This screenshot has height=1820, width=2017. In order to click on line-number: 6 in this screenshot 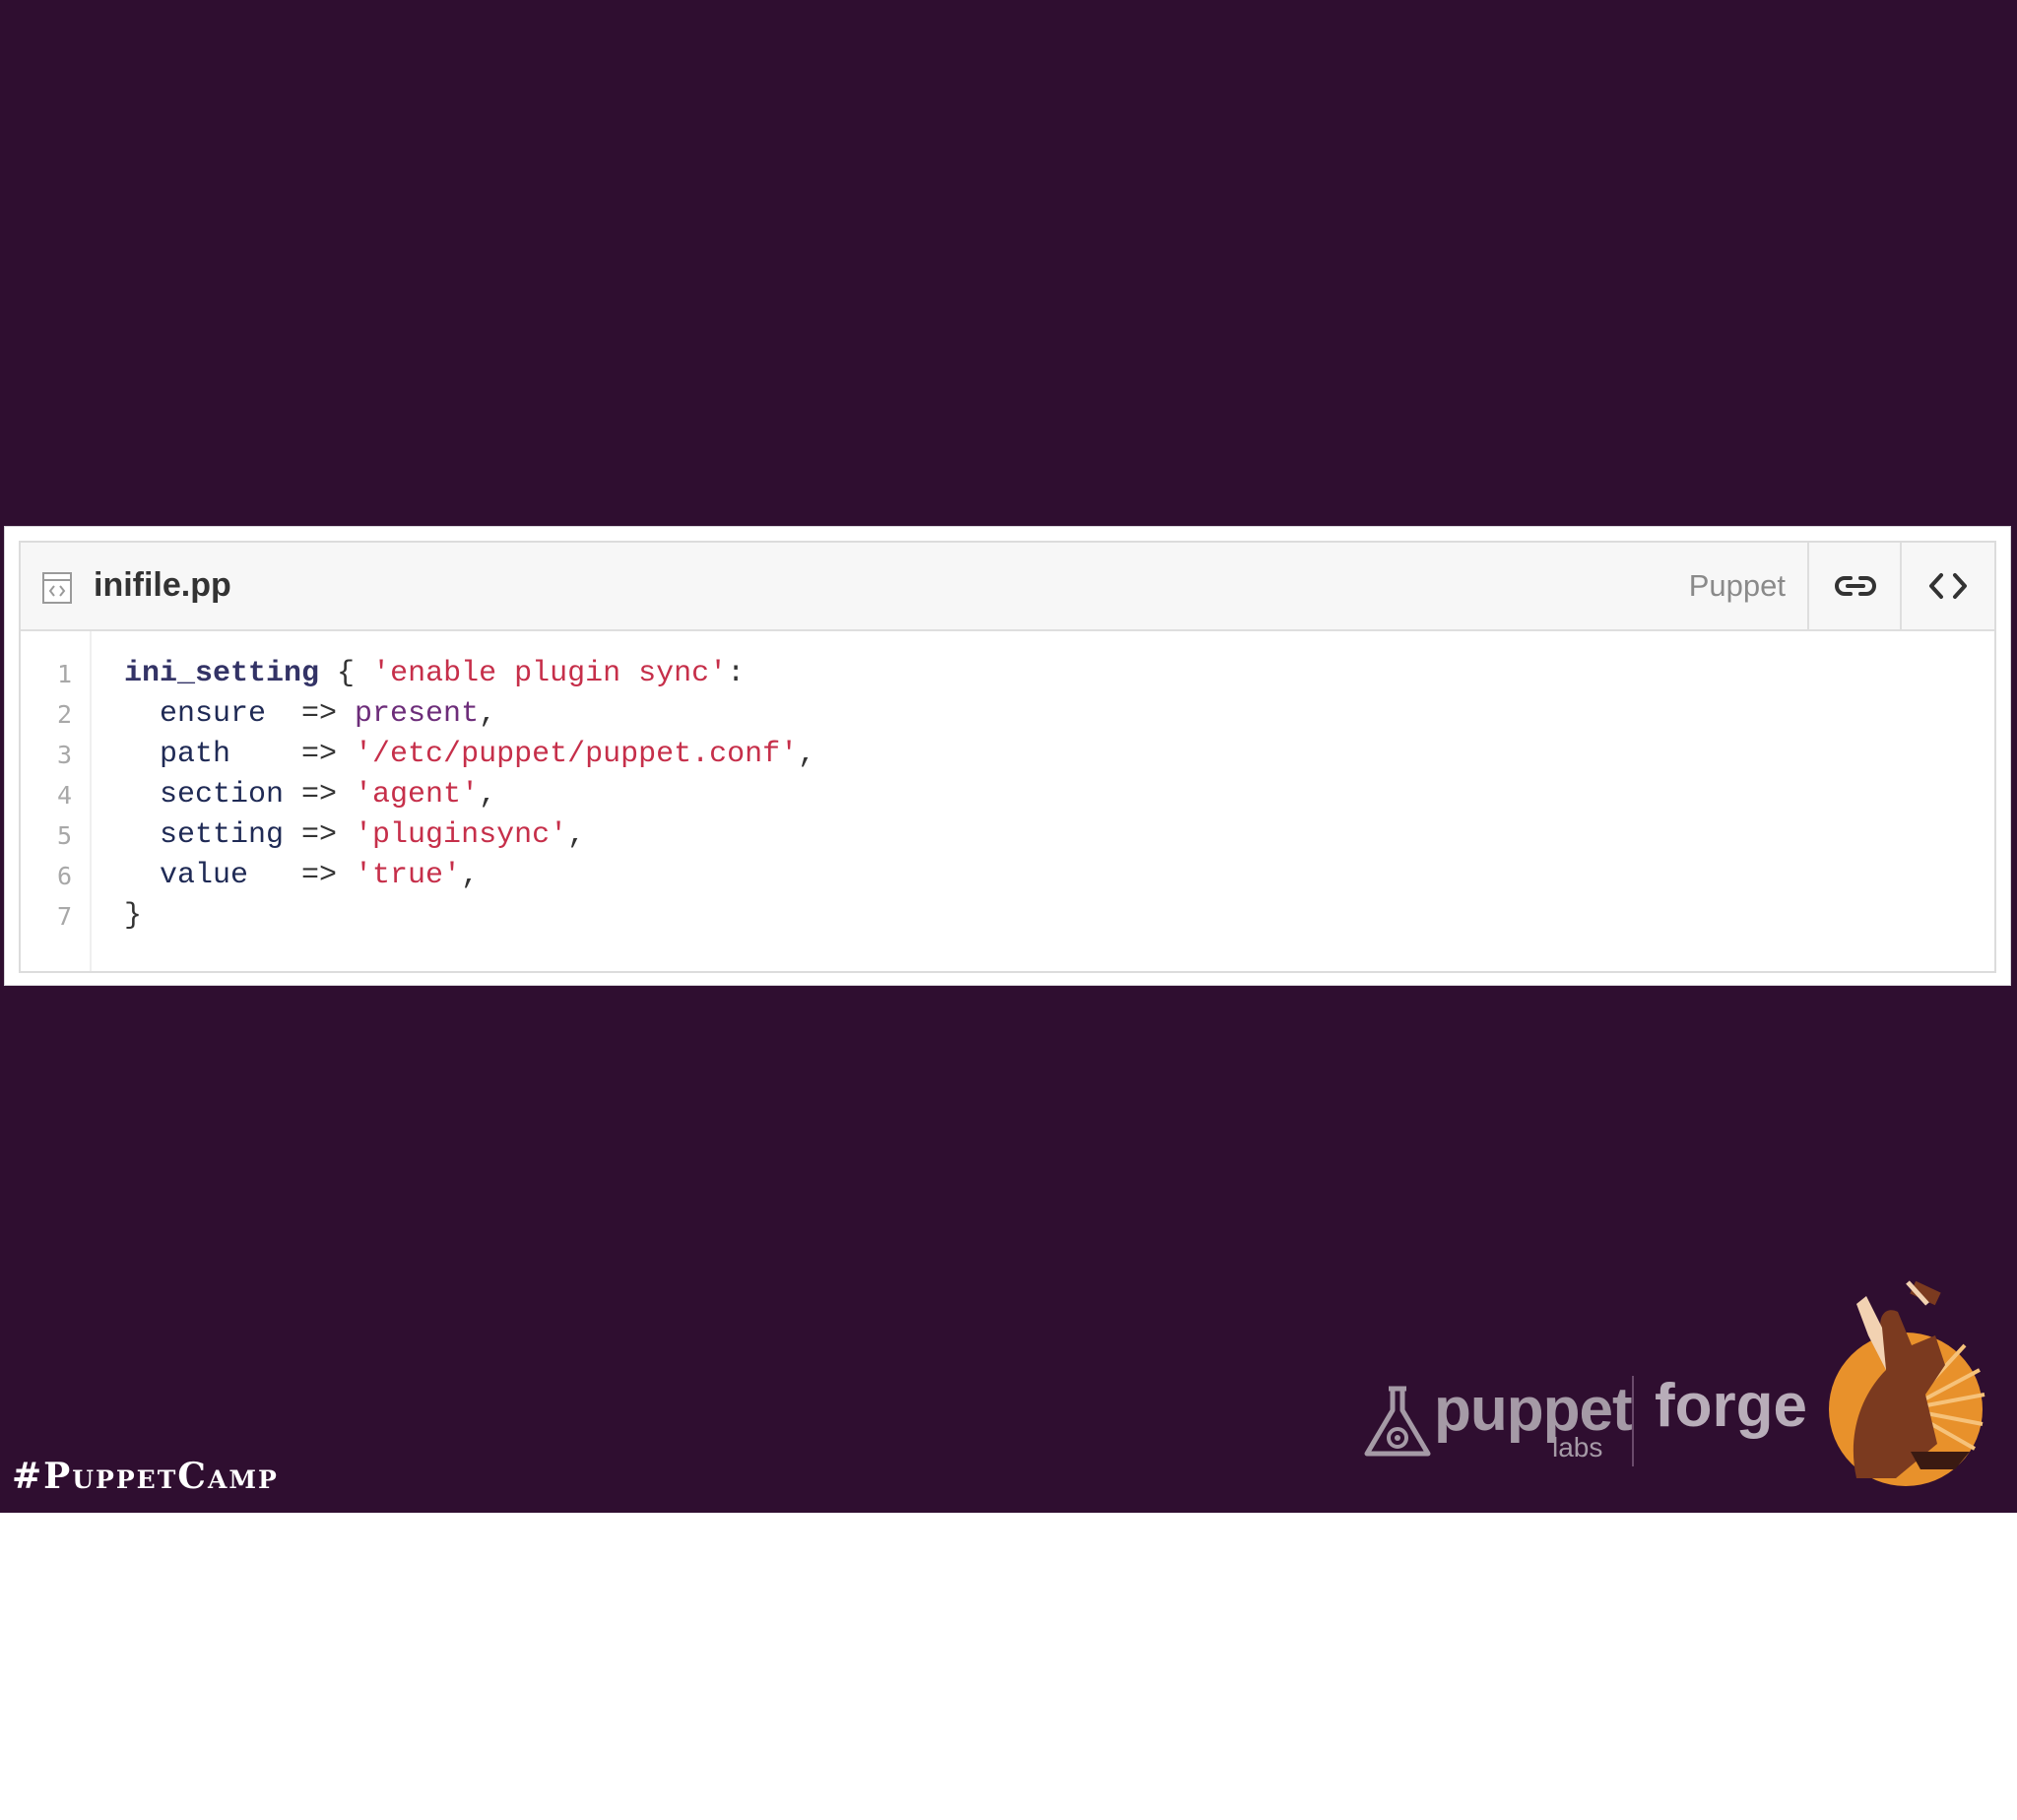, I will do `click(46, 876)`.